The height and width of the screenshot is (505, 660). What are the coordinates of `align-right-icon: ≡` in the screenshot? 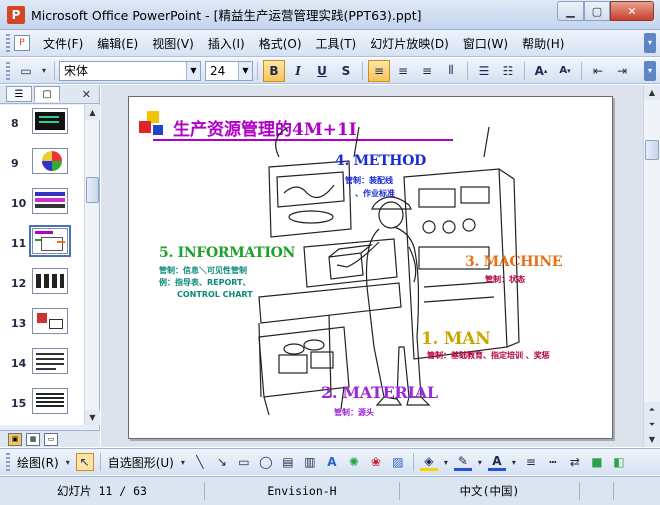 It's located at (427, 71).